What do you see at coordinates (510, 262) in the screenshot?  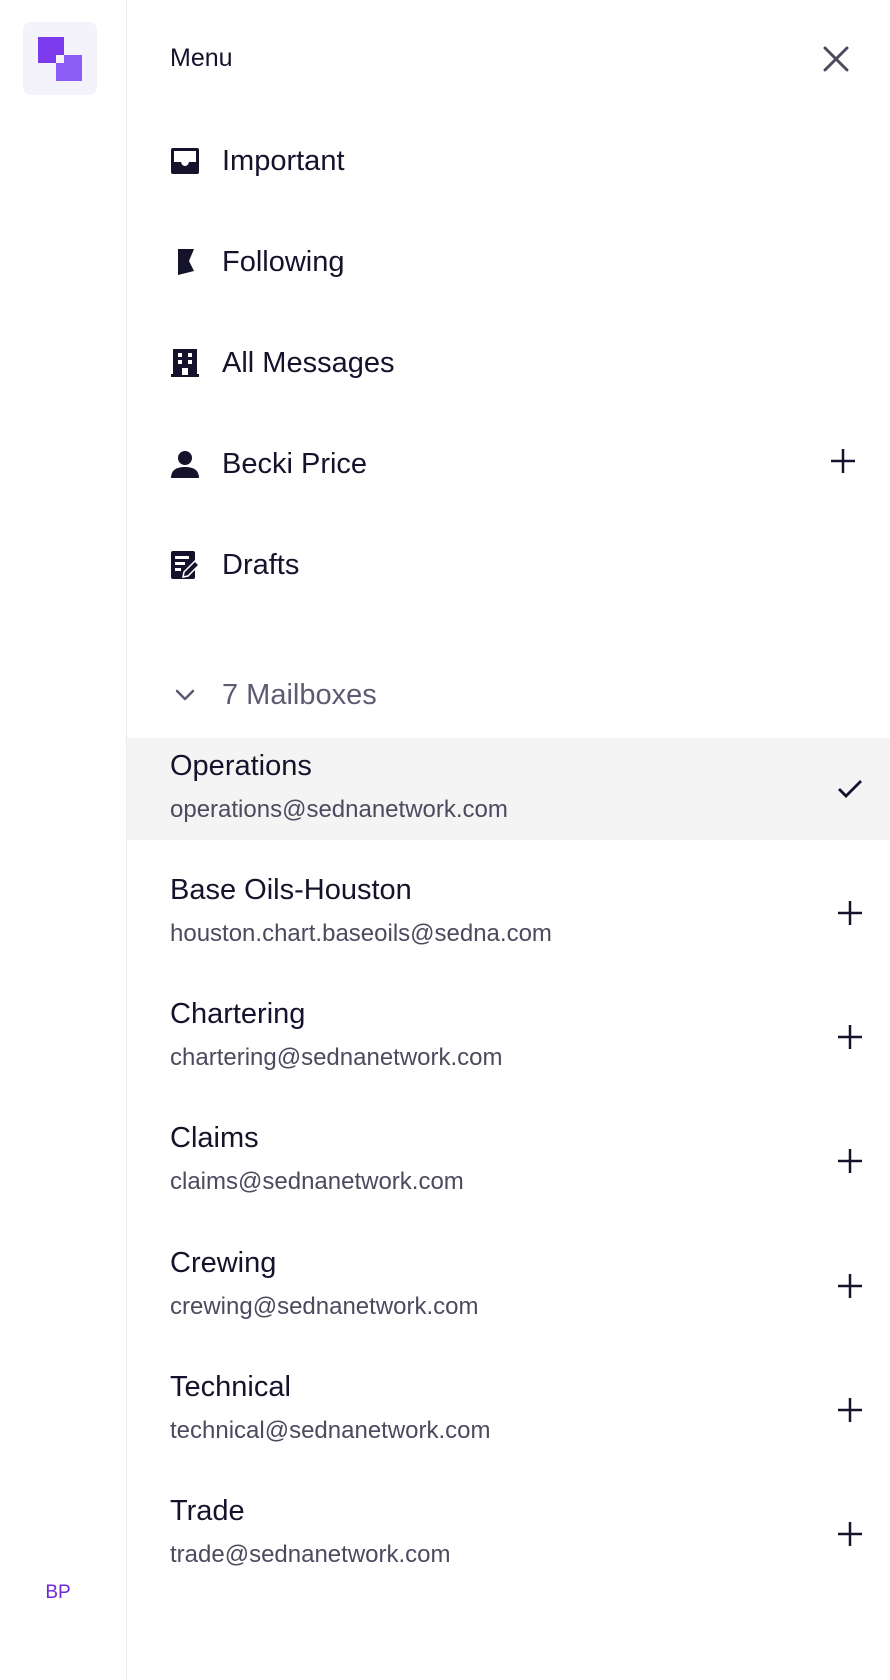 I see `nav-item-following: Following` at bounding box center [510, 262].